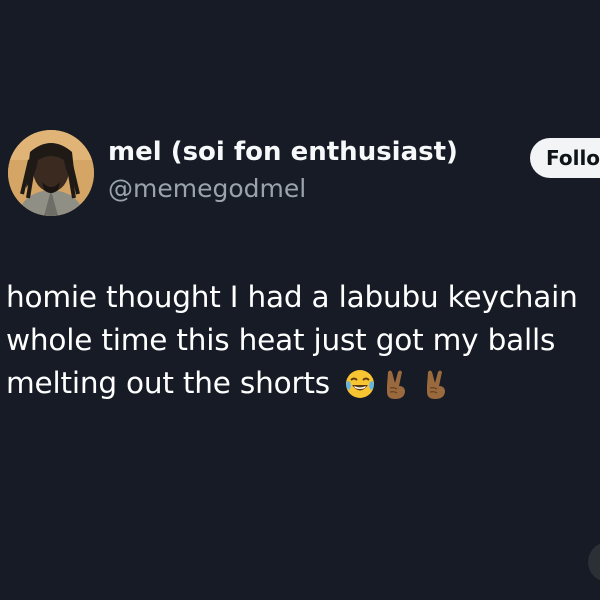  What do you see at coordinates (565, 158) in the screenshot?
I see `follow-button: Follo` at bounding box center [565, 158].